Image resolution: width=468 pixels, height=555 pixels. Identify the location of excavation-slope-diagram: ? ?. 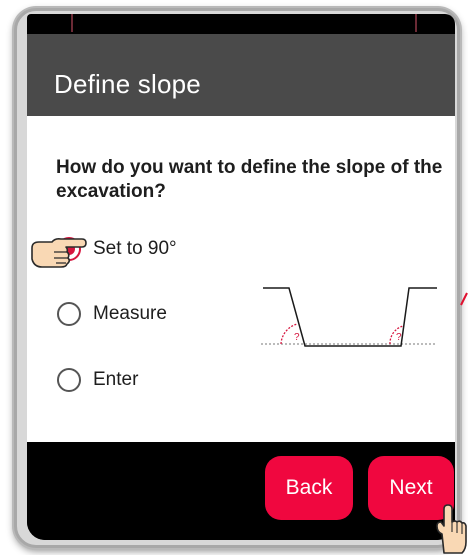
(349, 317).